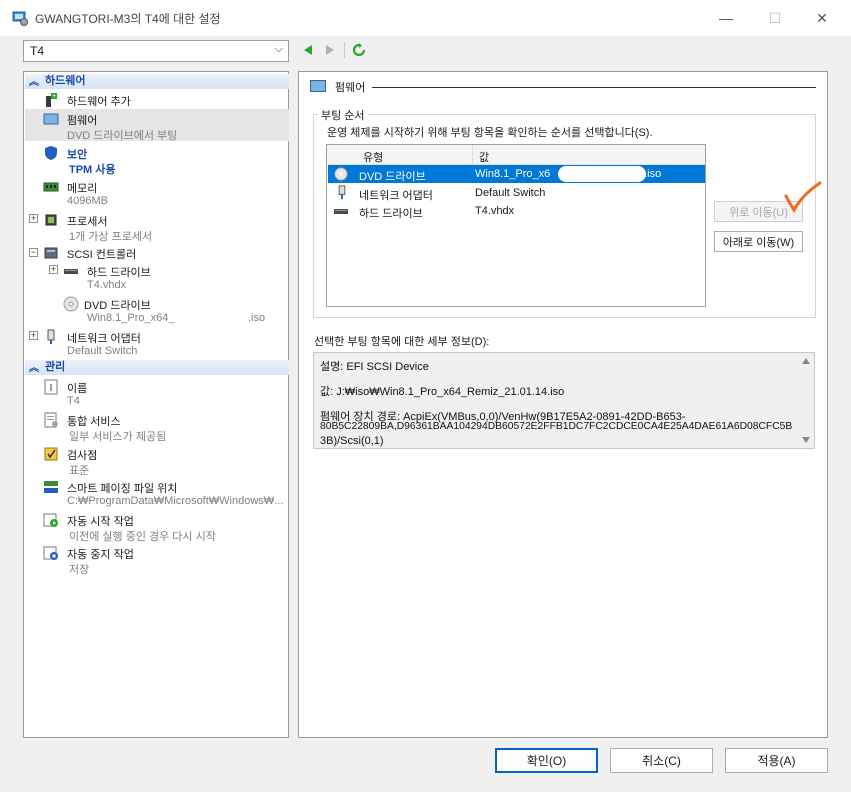 The width and height of the screenshot is (851, 792). Describe the element at coordinates (352, 441) in the screenshot. I see `details-path-3: 3B)/Scsi(0,1)` at that location.